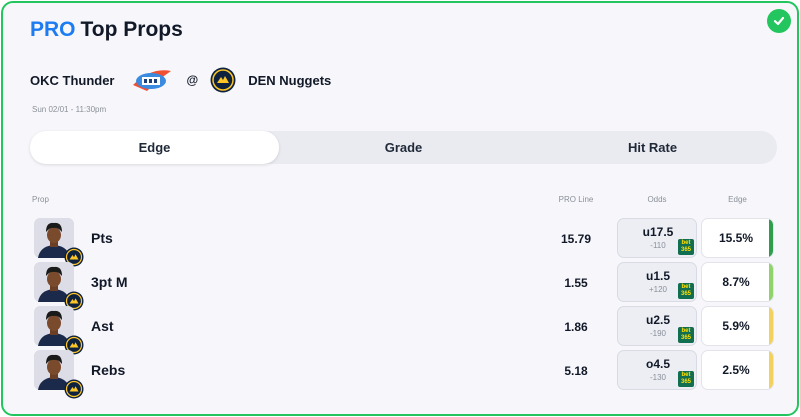  I want to click on edge-cell: 5.9%, so click(737, 326).